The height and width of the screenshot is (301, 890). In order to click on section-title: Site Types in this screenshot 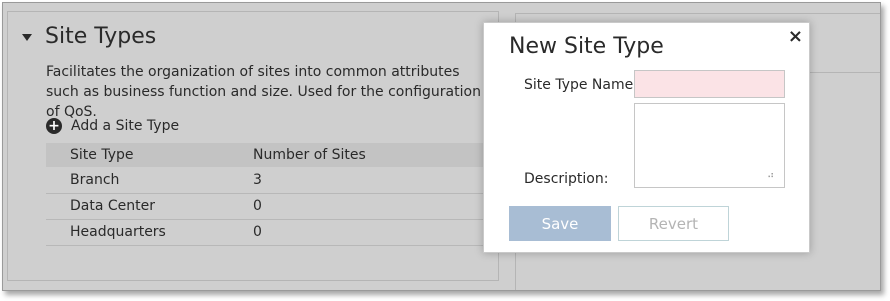, I will do `click(101, 36)`.